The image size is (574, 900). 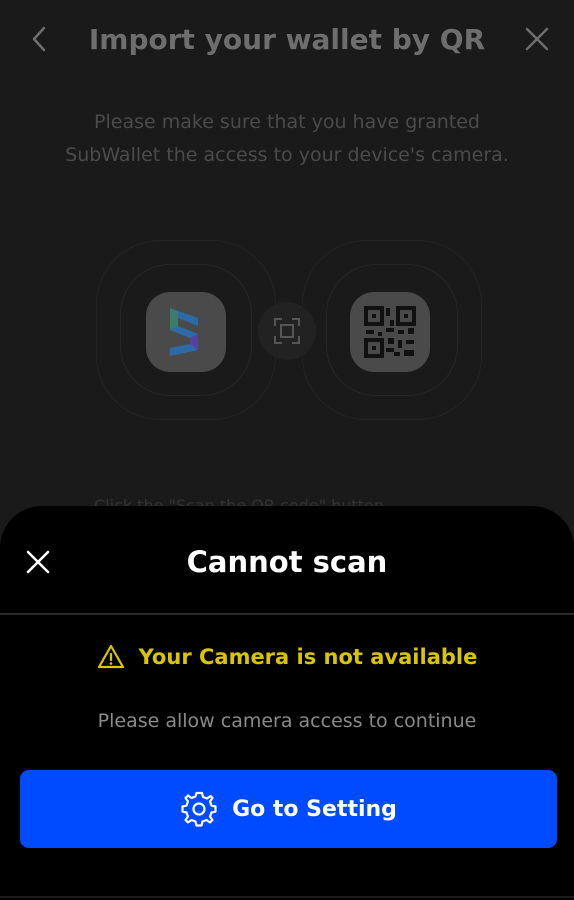 I want to click on gear-icon, so click(x=199, y=809).